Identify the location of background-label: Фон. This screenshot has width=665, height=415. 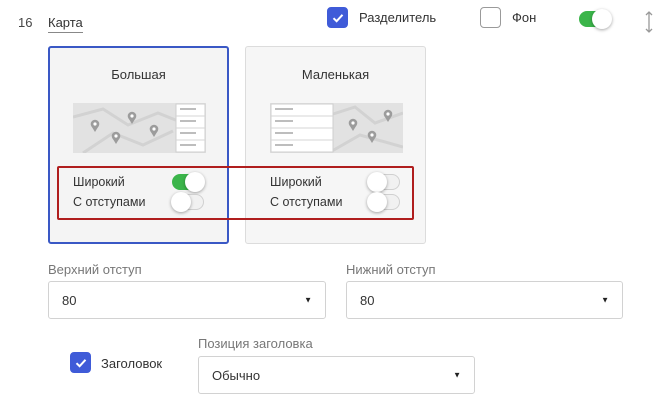
(524, 17).